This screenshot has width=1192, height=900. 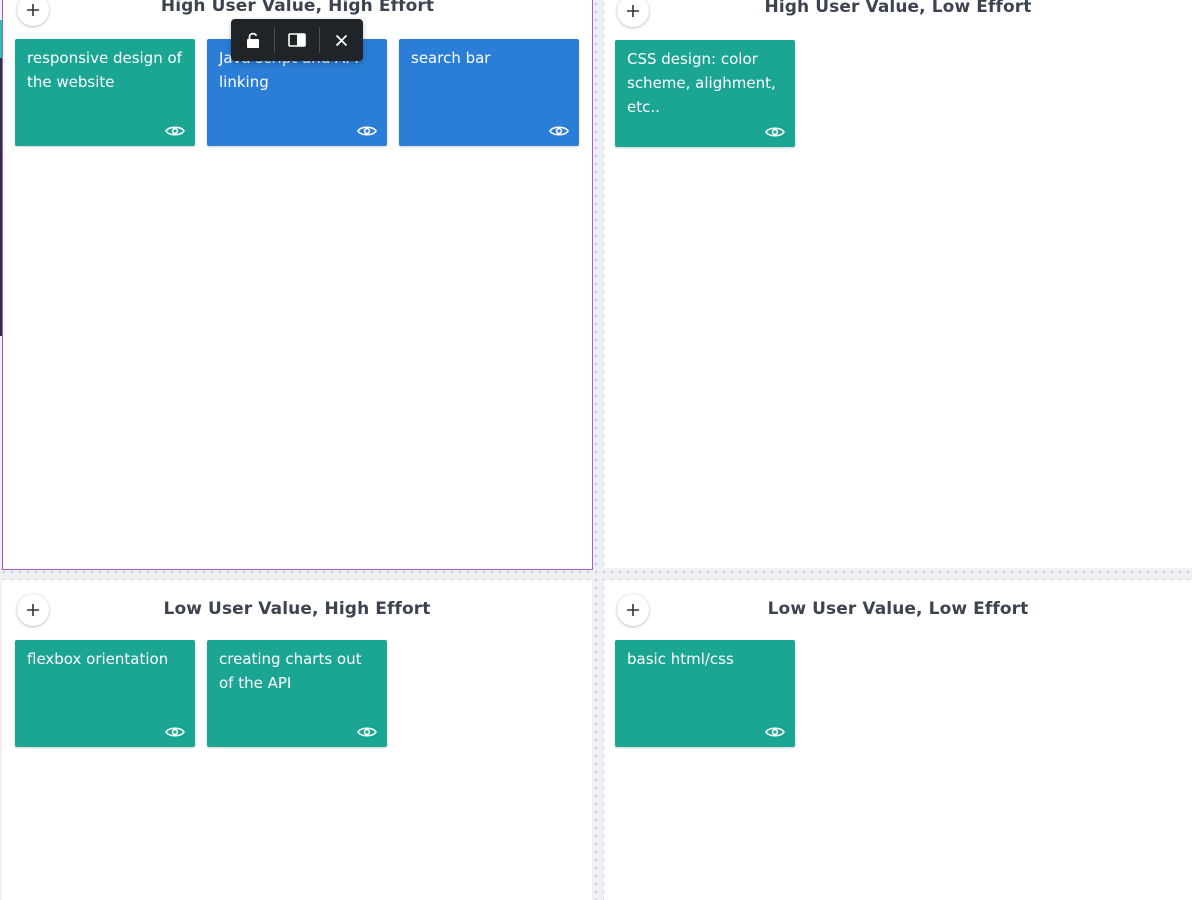 What do you see at coordinates (104, 70) in the screenshot?
I see `card-text: responsive design of the website` at bounding box center [104, 70].